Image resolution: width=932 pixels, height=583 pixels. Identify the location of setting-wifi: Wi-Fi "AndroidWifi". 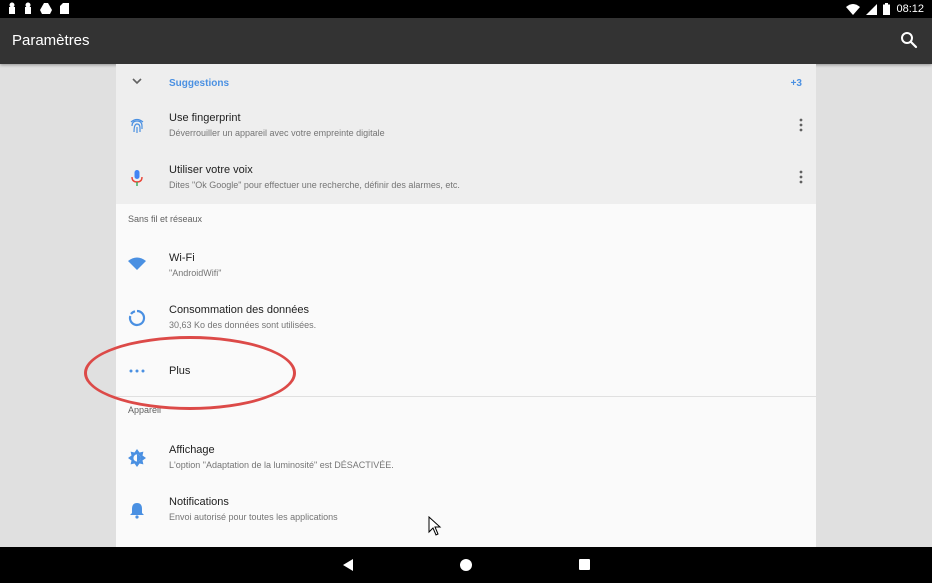
(466, 266).